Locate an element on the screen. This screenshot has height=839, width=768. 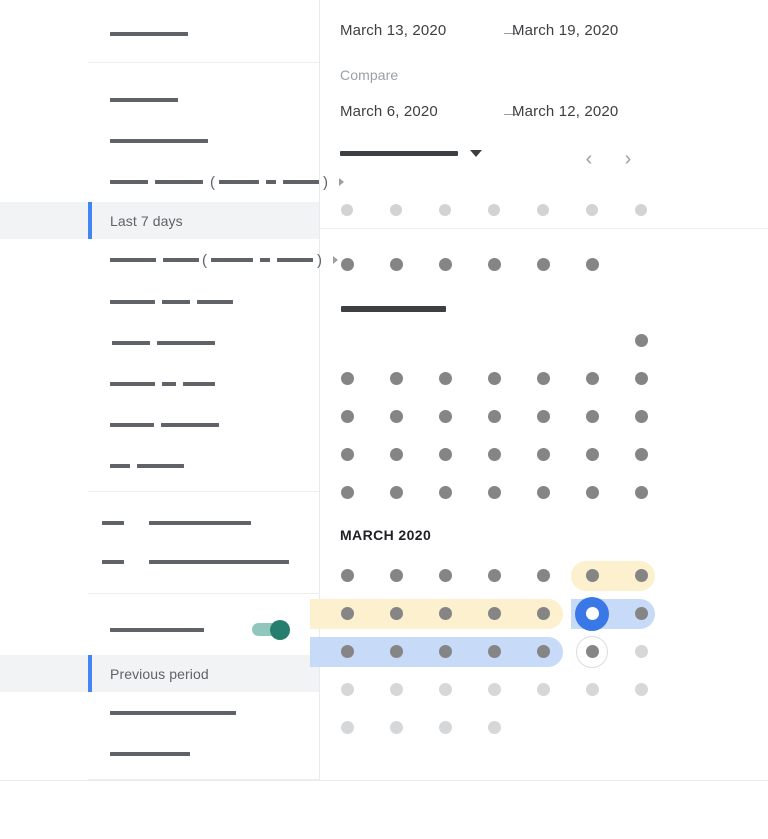
sidebar-item-label: Last 7 days is located at coordinates (146, 220).